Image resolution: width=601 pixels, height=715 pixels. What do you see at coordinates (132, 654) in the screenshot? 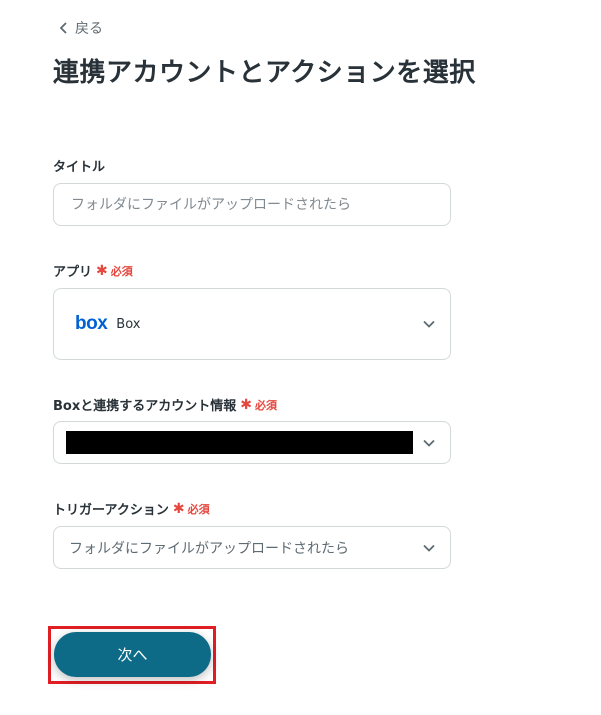
I see `next-button: 次へ` at bounding box center [132, 654].